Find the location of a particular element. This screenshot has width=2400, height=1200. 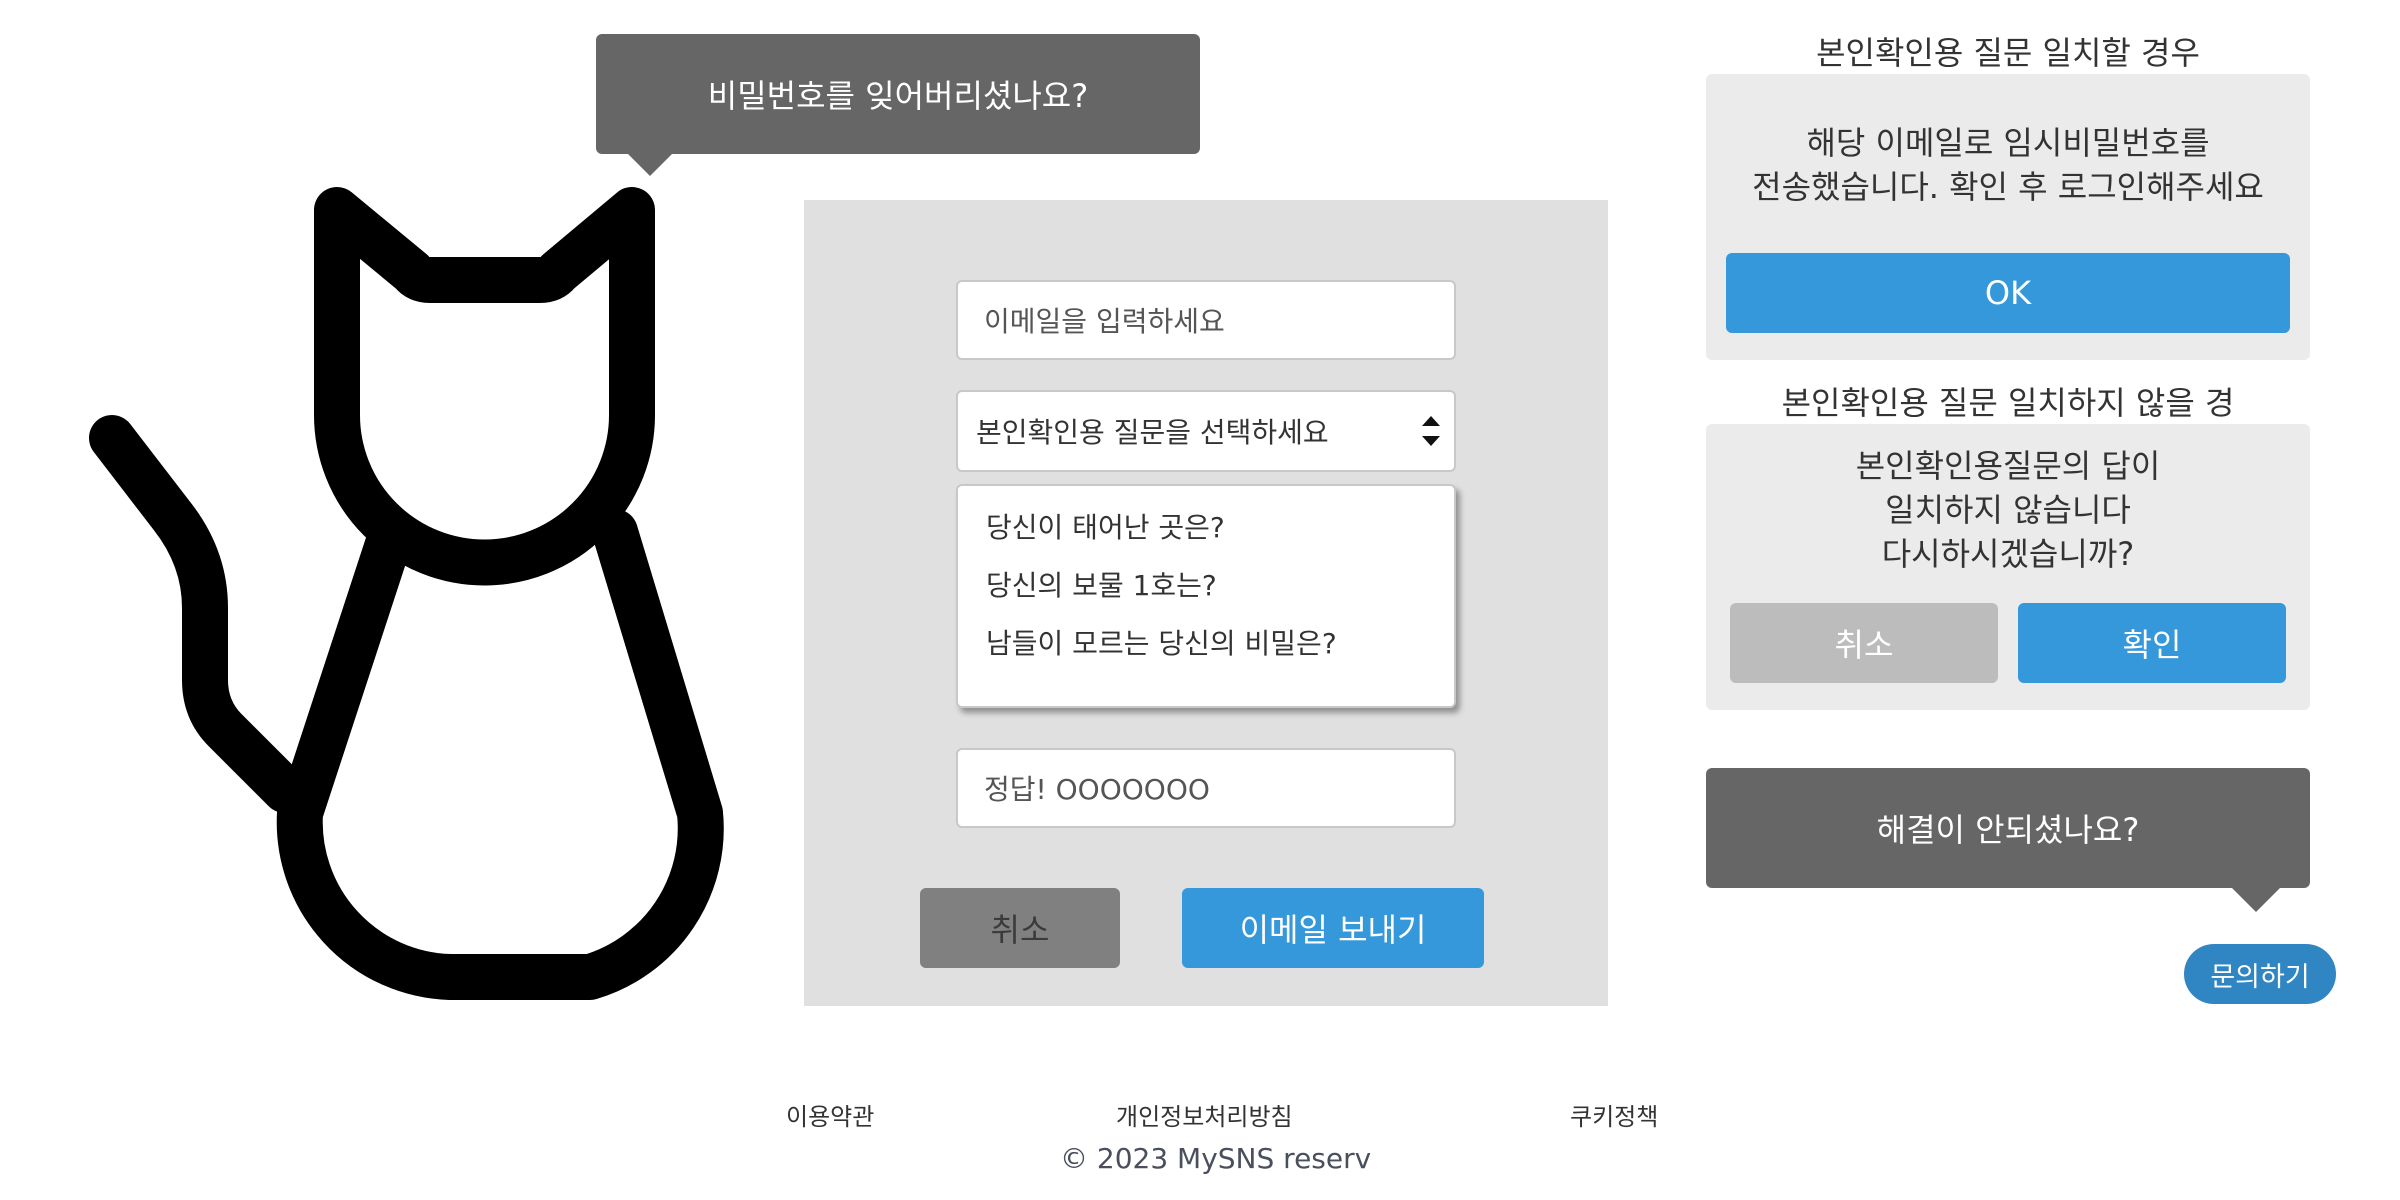

privacy-policy-link: 개인정보처리방침 is located at coordinates (1204, 1114).